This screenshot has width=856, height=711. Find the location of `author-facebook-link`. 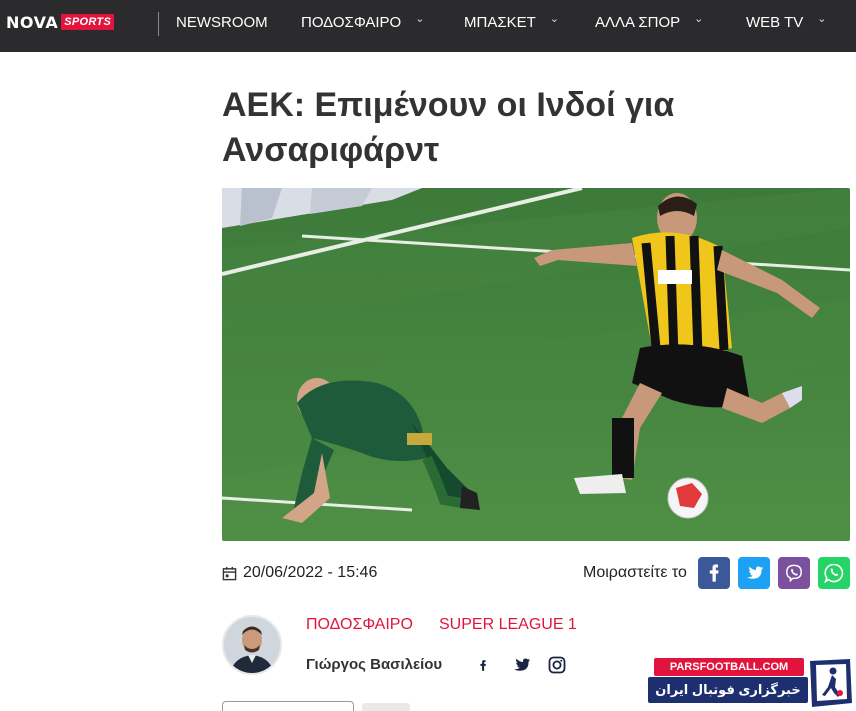

author-facebook-link is located at coordinates (483, 665).